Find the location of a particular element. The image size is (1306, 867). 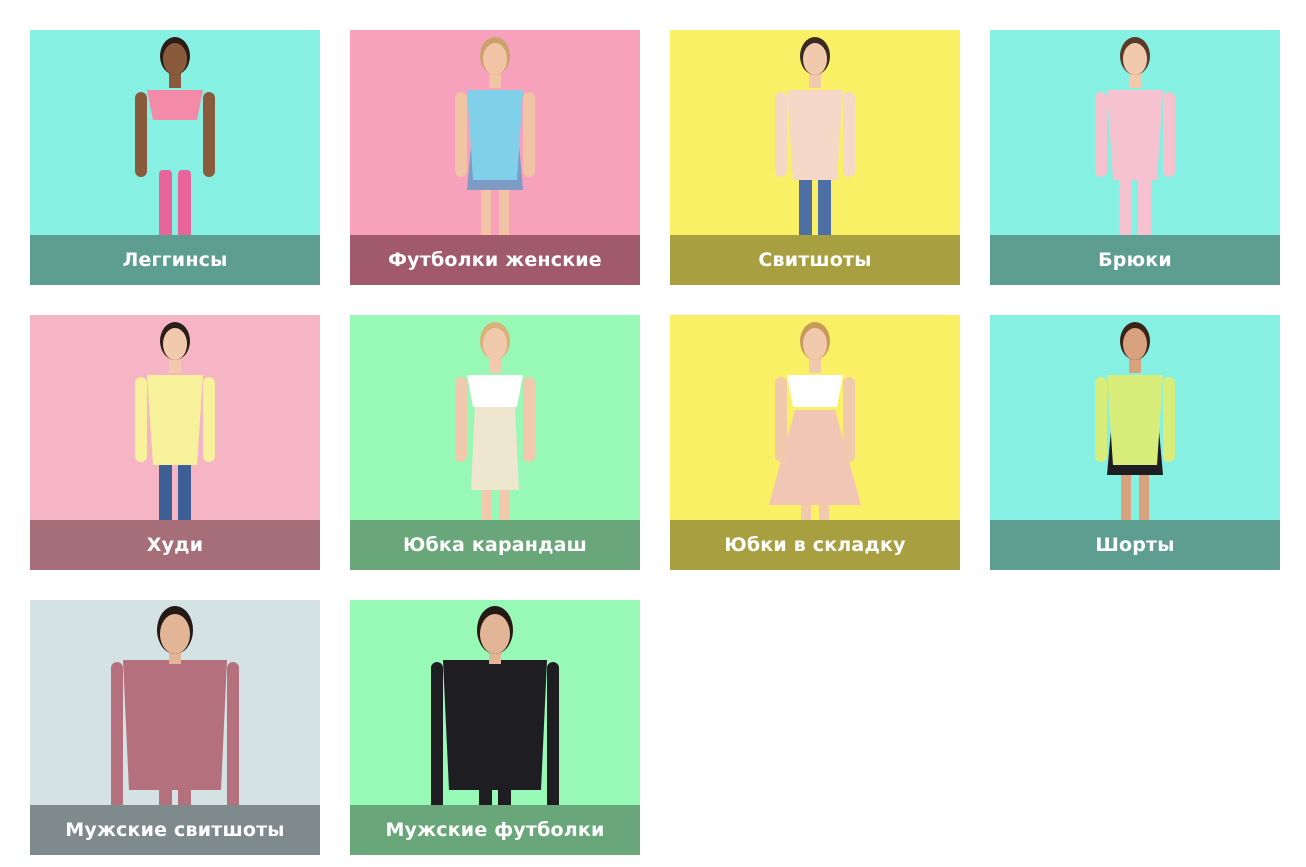

category-caption: Леггинсы is located at coordinates (175, 260).